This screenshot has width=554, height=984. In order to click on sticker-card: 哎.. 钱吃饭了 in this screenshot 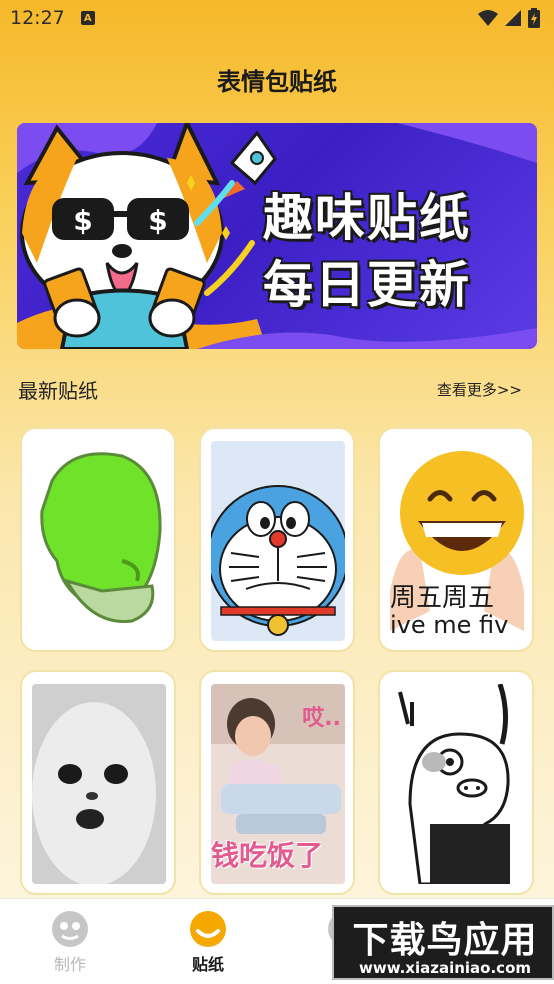, I will do `click(277, 782)`.